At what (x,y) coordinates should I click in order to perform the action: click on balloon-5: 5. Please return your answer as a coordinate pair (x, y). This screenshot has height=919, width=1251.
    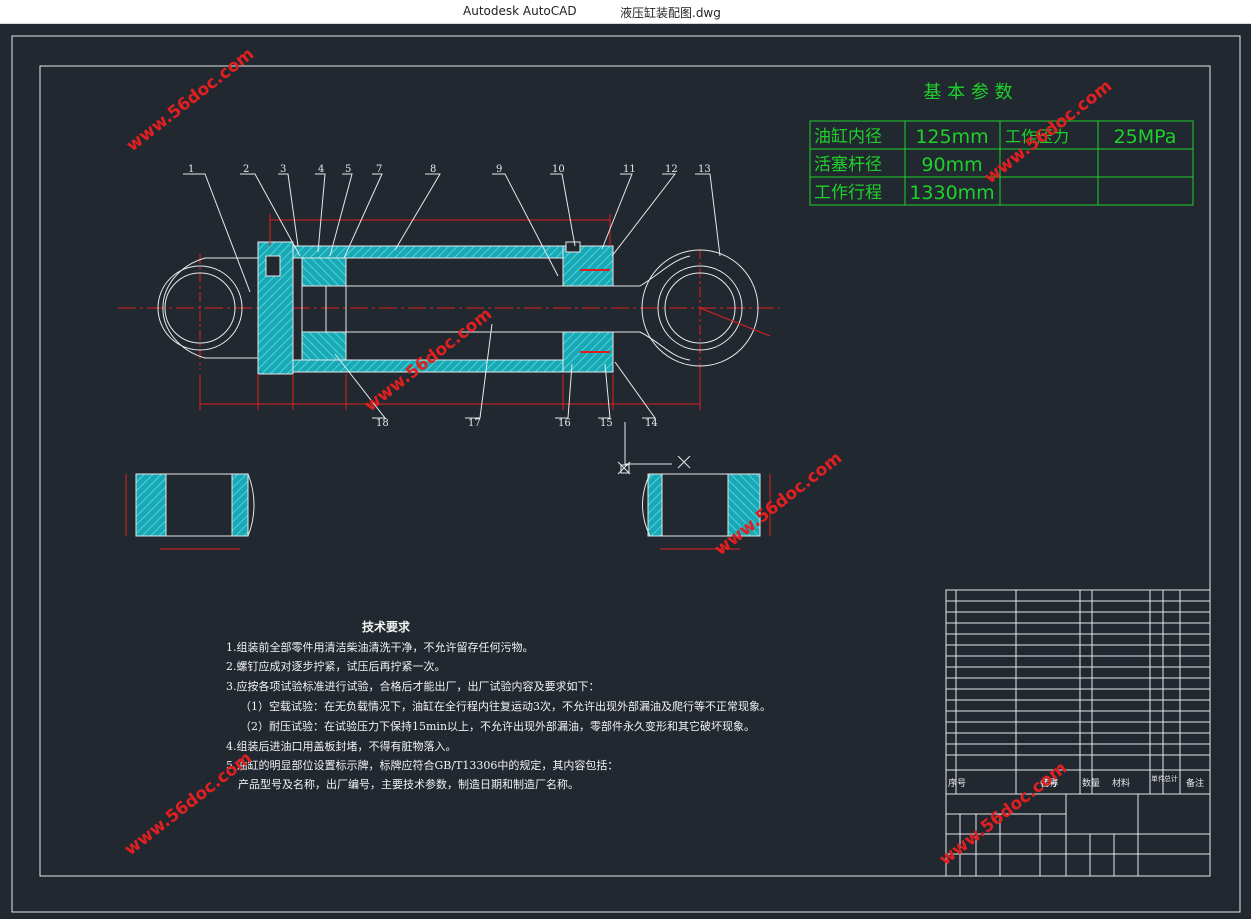
    Looking at the image, I should click on (348, 169).